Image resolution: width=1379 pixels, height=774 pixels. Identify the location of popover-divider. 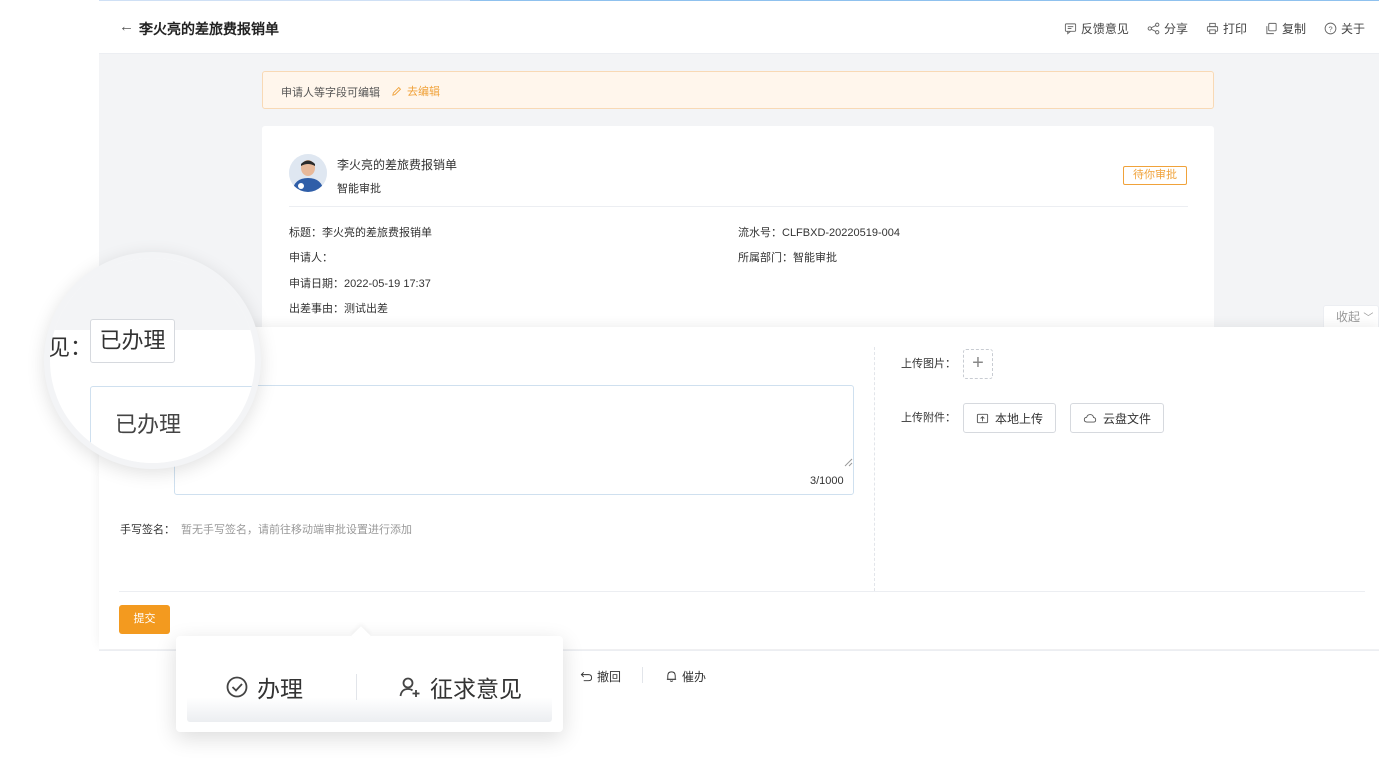
(356, 687).